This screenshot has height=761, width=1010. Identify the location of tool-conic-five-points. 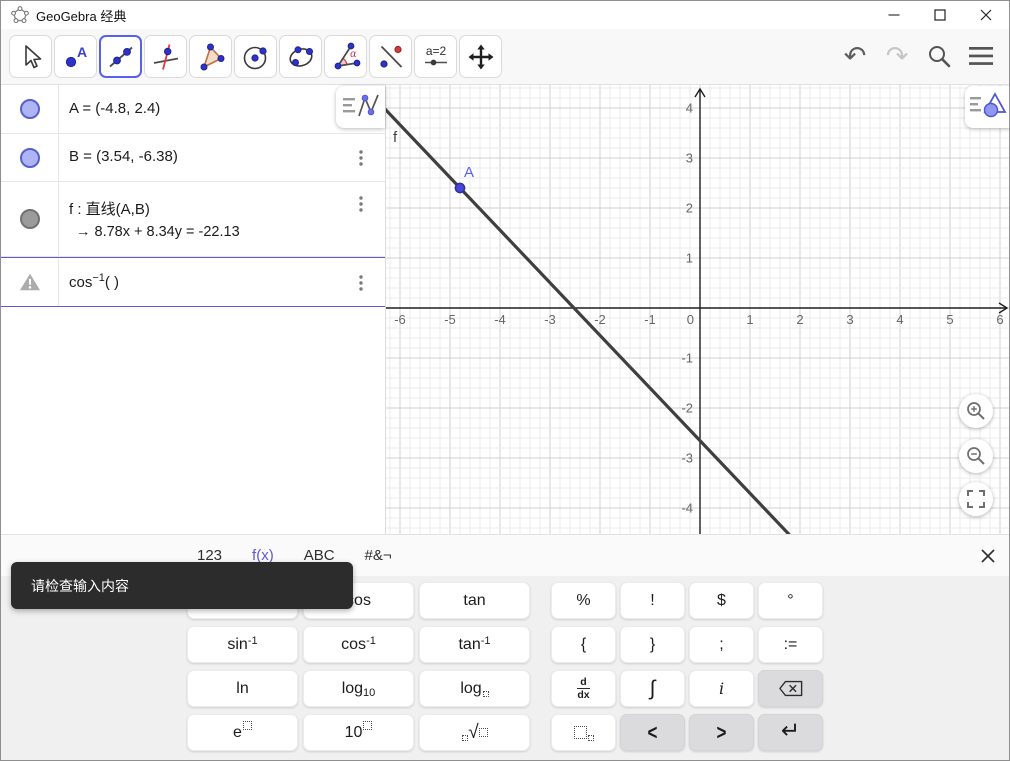
(300, 56).